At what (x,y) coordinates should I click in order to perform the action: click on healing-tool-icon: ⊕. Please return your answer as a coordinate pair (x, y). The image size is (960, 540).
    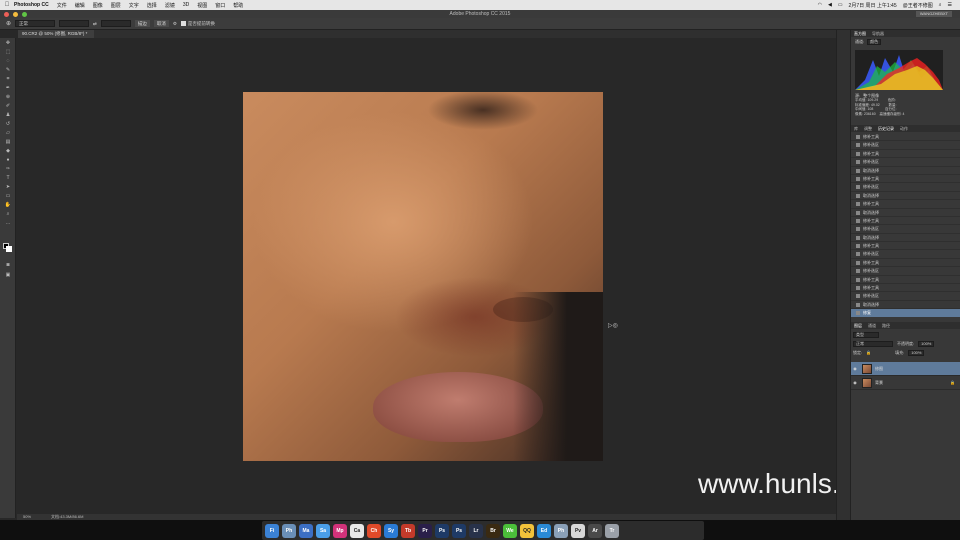
    Looking at the image, I should click on (8, 97).